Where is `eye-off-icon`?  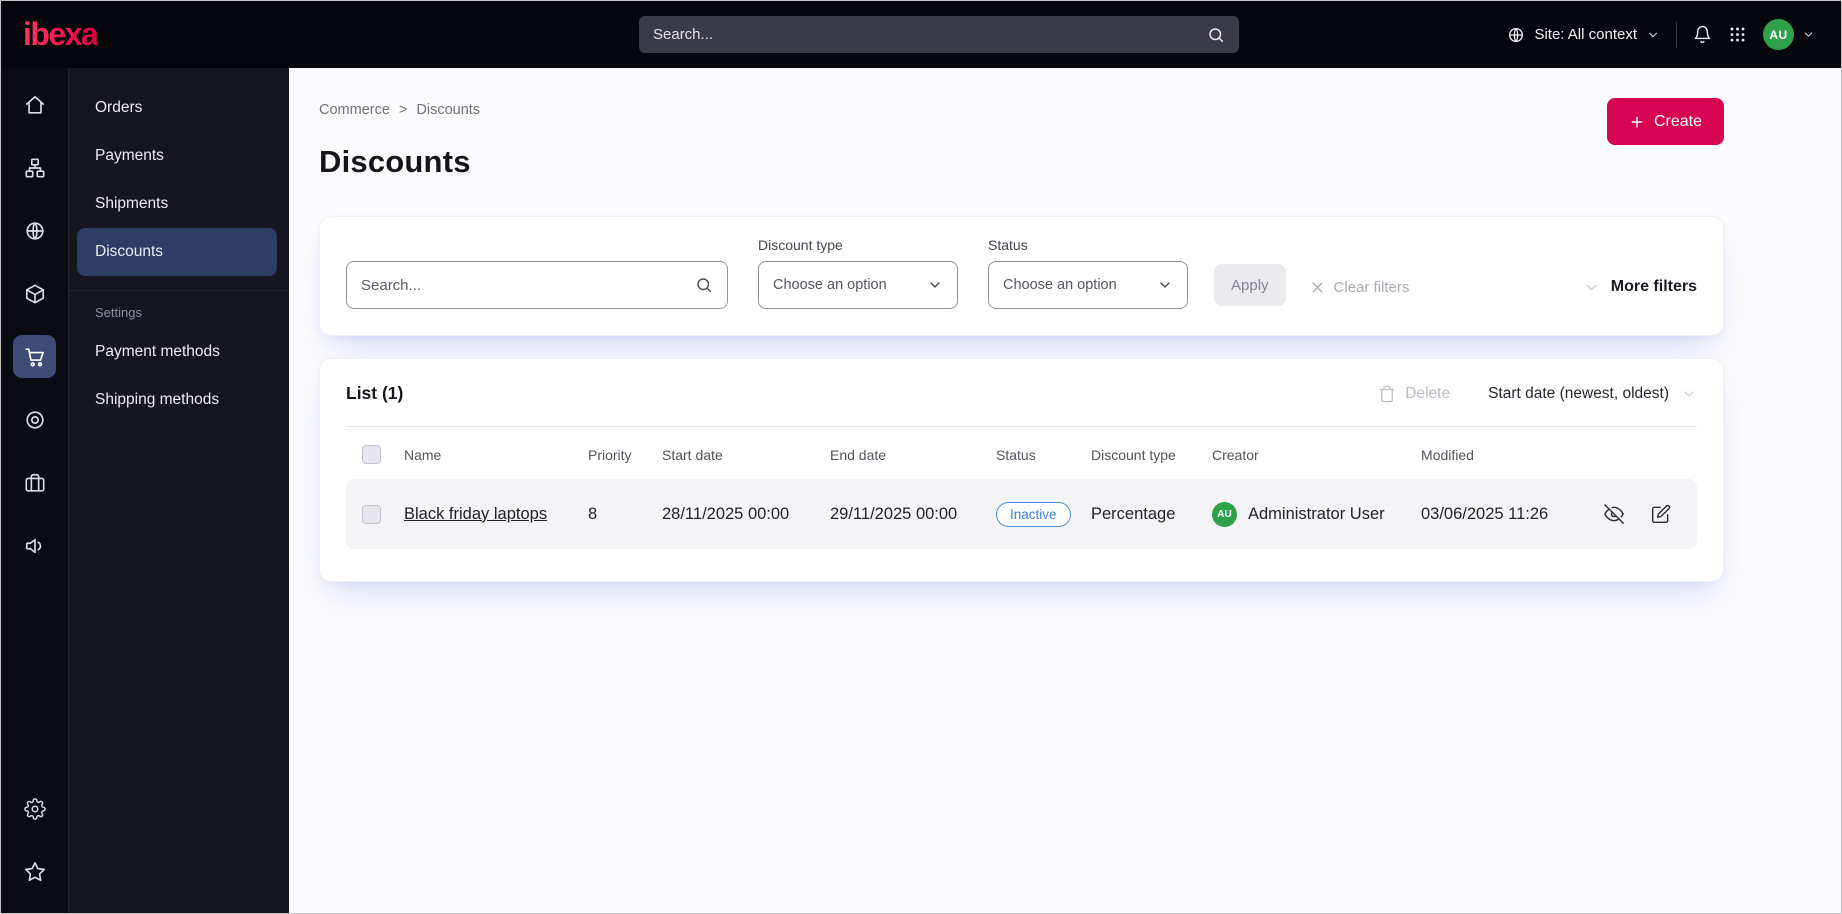
eye-off-icon is located at coordinates (1614, 514).